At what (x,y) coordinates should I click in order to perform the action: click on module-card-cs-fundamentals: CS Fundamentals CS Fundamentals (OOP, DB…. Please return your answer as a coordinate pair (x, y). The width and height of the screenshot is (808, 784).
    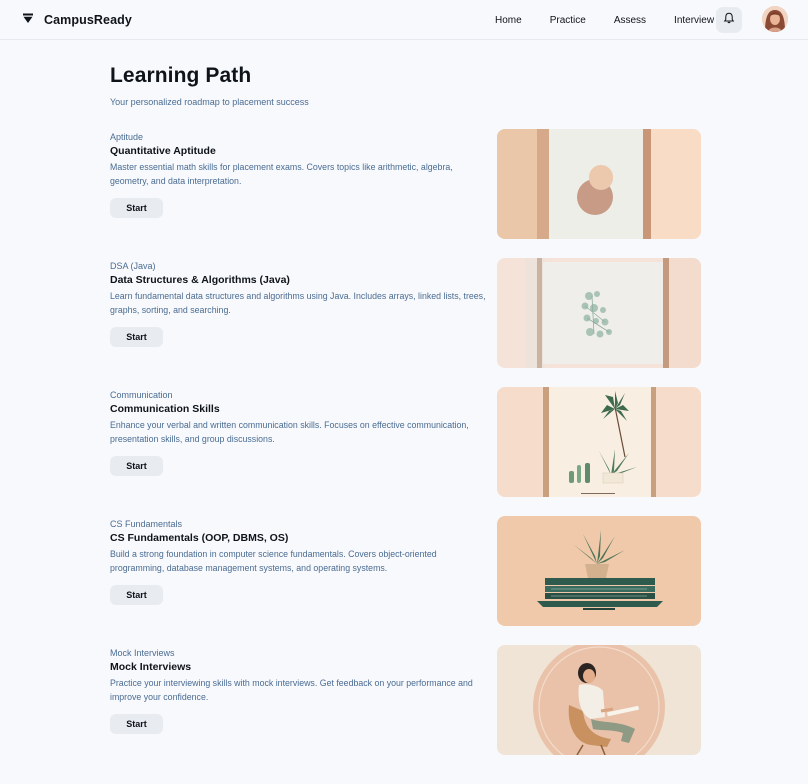
    Looking at the image, I should click on (405, 571).